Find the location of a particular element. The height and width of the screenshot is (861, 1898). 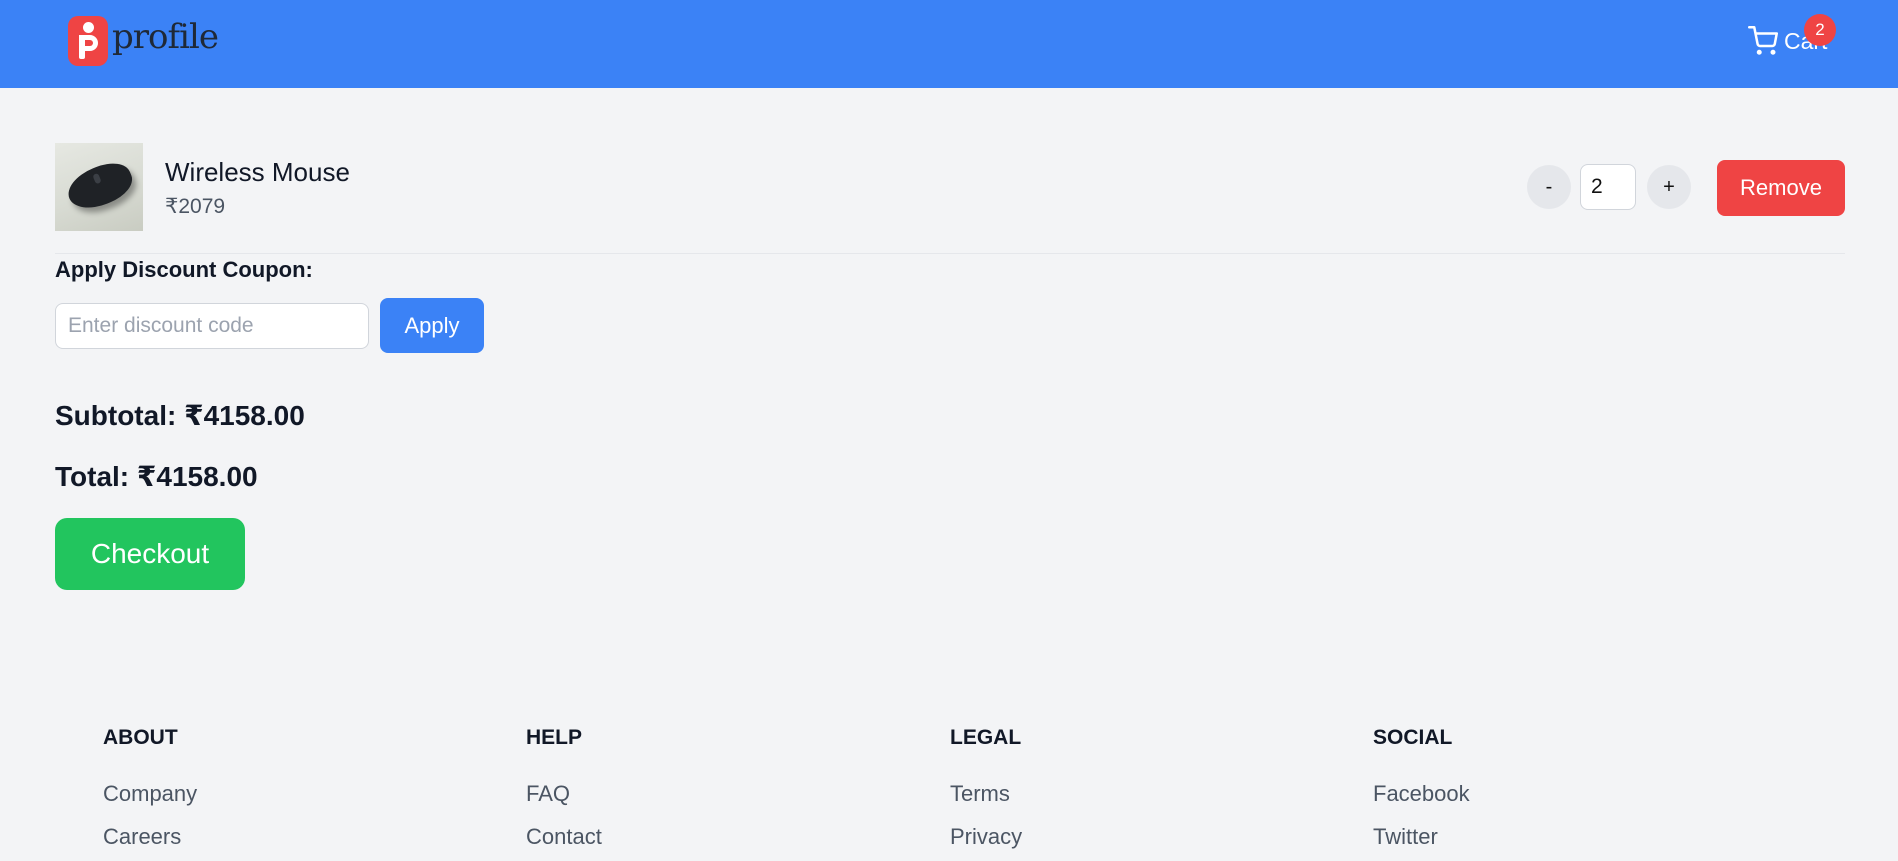

footer-column-help: HELP FAQ Contact is located at coordinates (726, 787).